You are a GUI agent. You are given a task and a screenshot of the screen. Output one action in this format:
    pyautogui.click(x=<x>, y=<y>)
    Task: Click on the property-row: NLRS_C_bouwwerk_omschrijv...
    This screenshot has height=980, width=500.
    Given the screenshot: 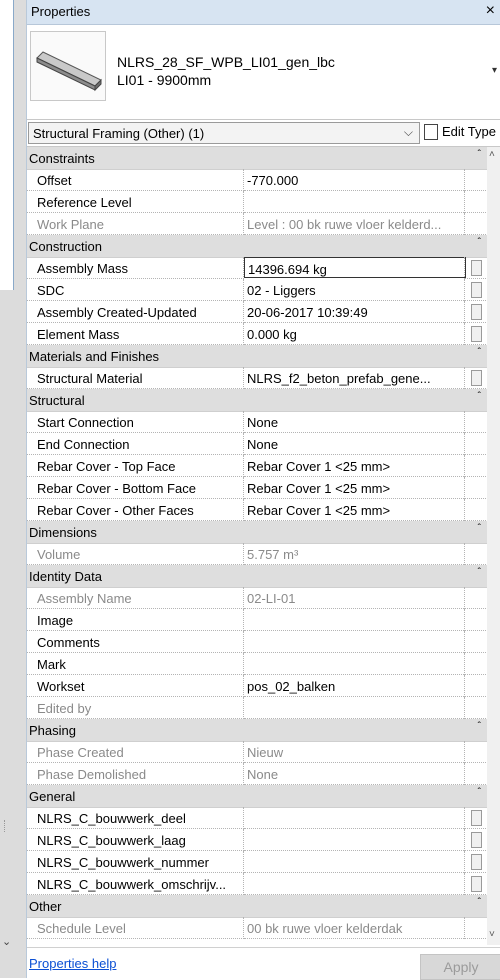 What is the action you would take?
    pyautogui.click(x=257, y=884)
    